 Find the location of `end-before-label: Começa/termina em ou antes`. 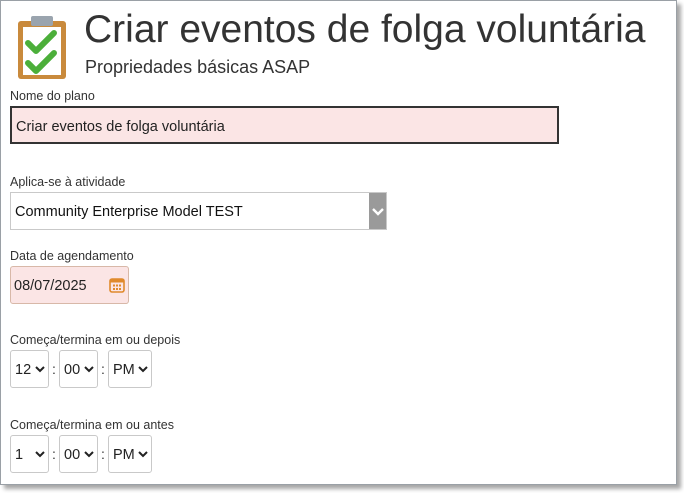

end-before-label: Começa/termina em ou antes is located at coordinates (92, 425).